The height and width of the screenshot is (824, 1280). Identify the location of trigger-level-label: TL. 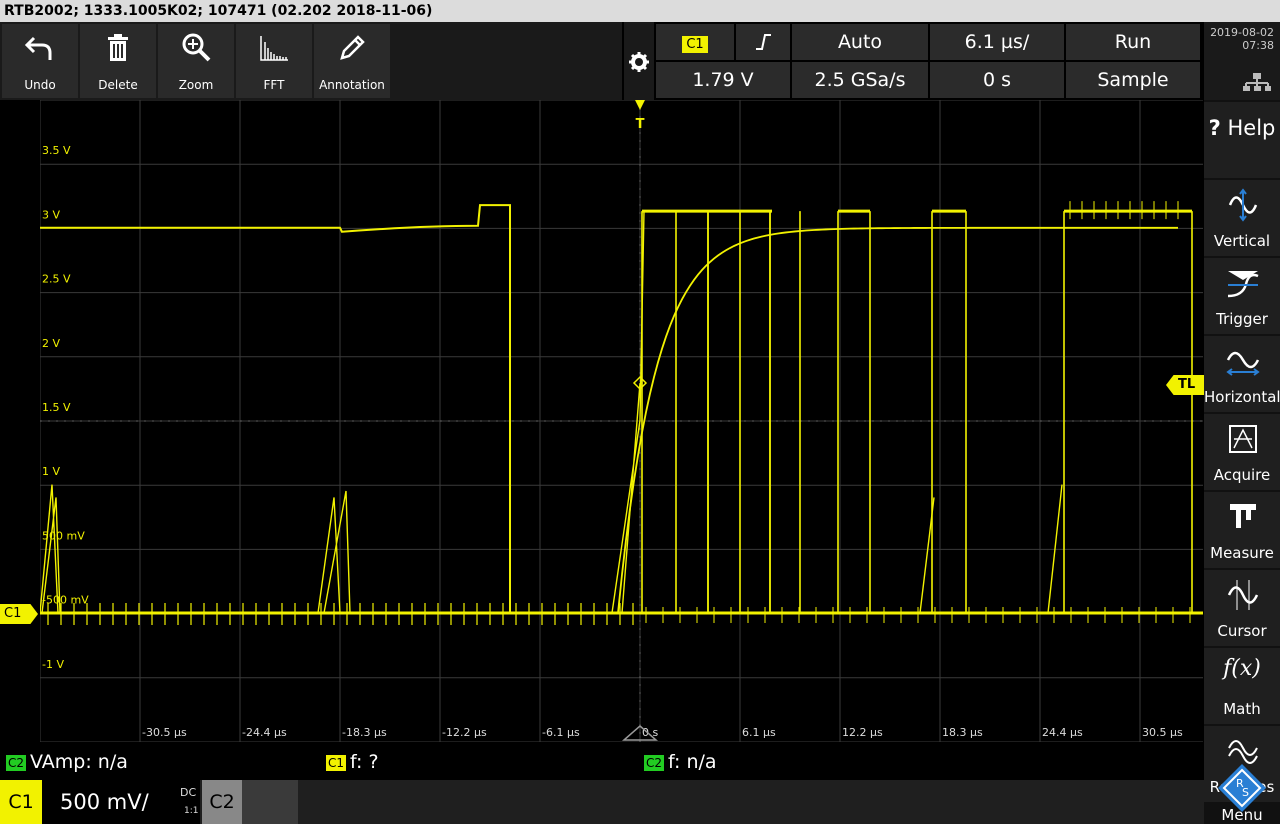
(1187, 384).